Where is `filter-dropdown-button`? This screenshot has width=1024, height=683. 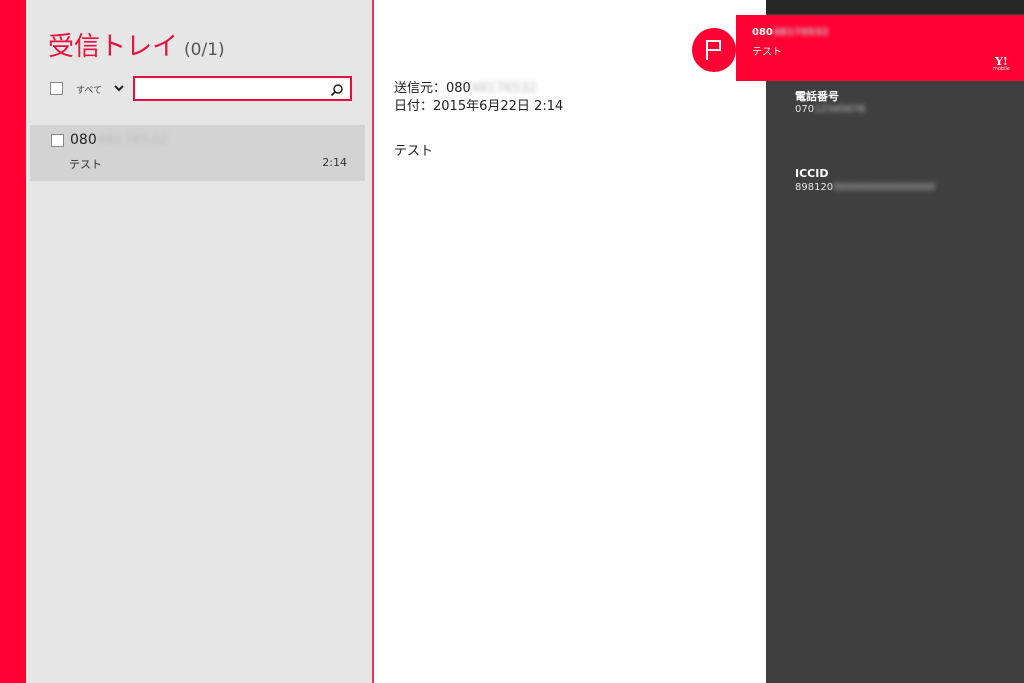 filter-dropdown-button is located at coordinates (119, 88).